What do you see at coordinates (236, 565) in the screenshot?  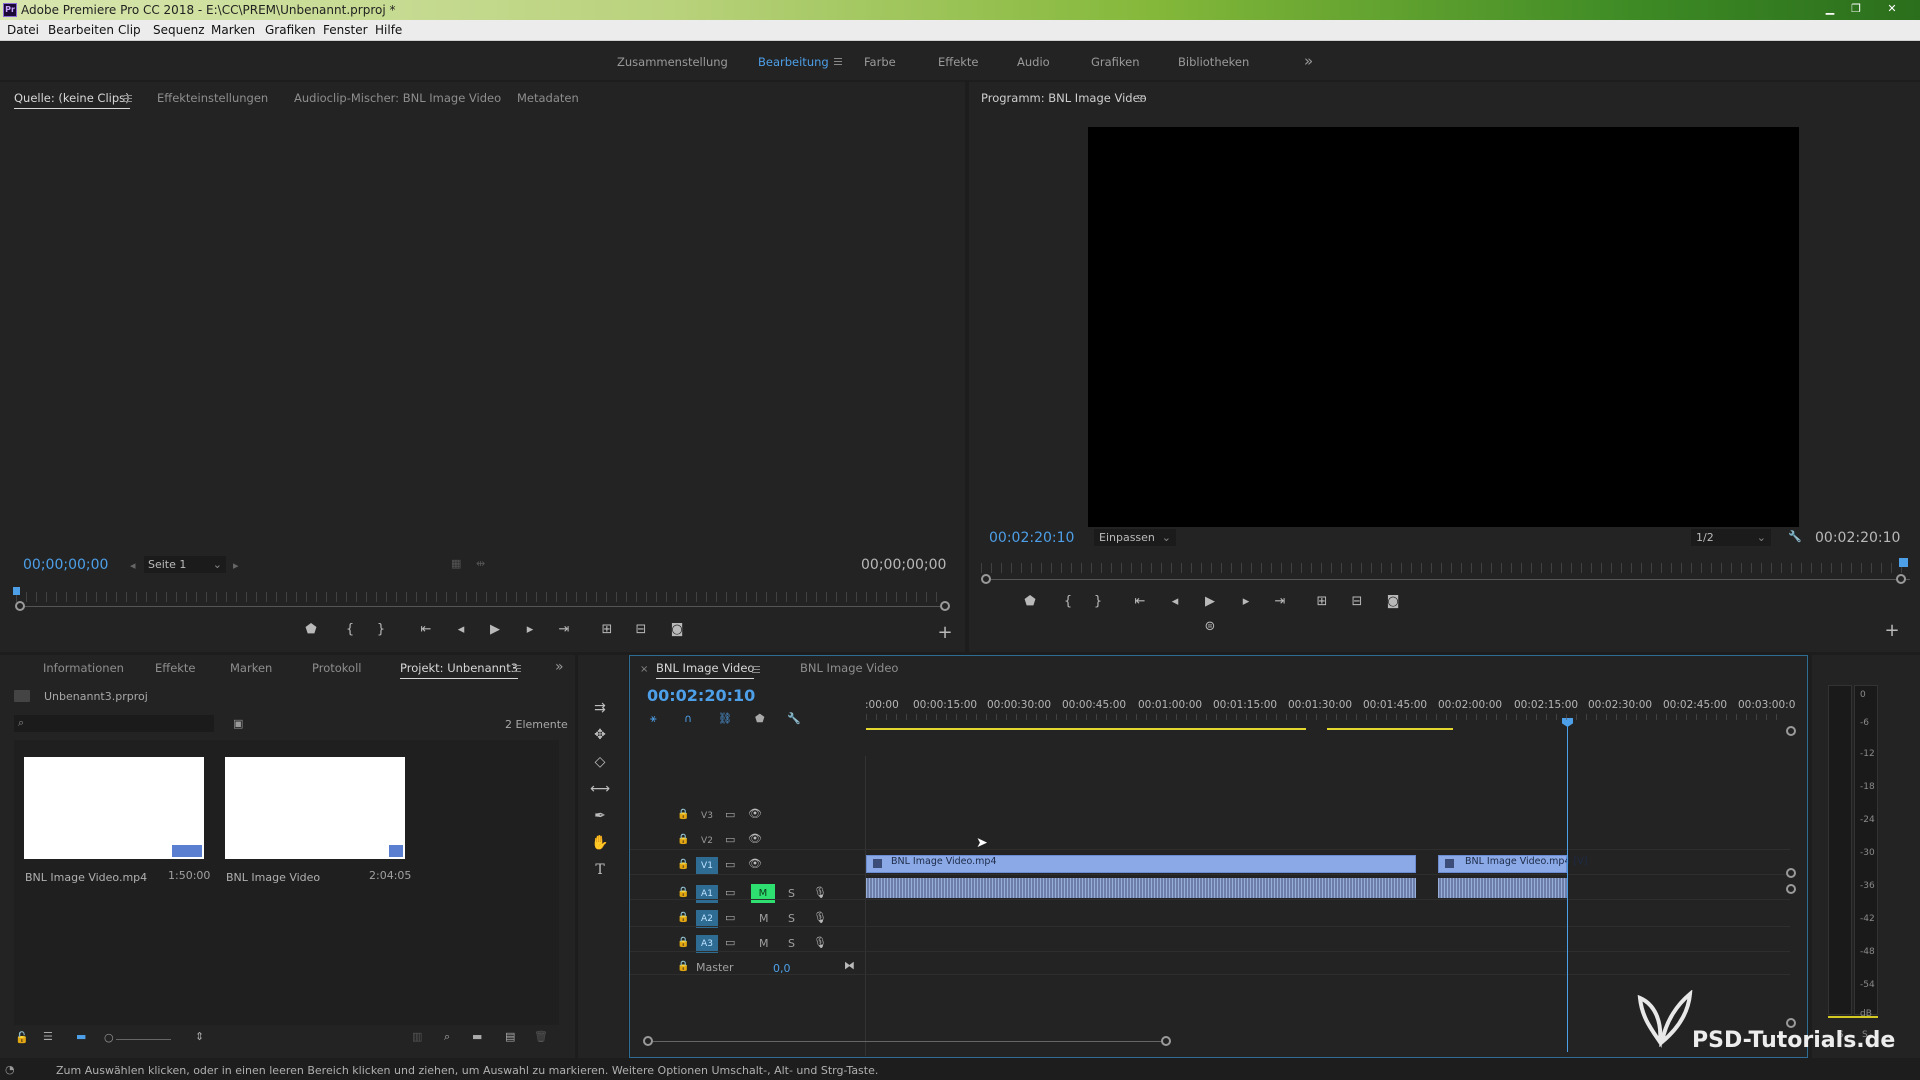 I see `next-page-icon: ▸` at bounding box center [236, 565].